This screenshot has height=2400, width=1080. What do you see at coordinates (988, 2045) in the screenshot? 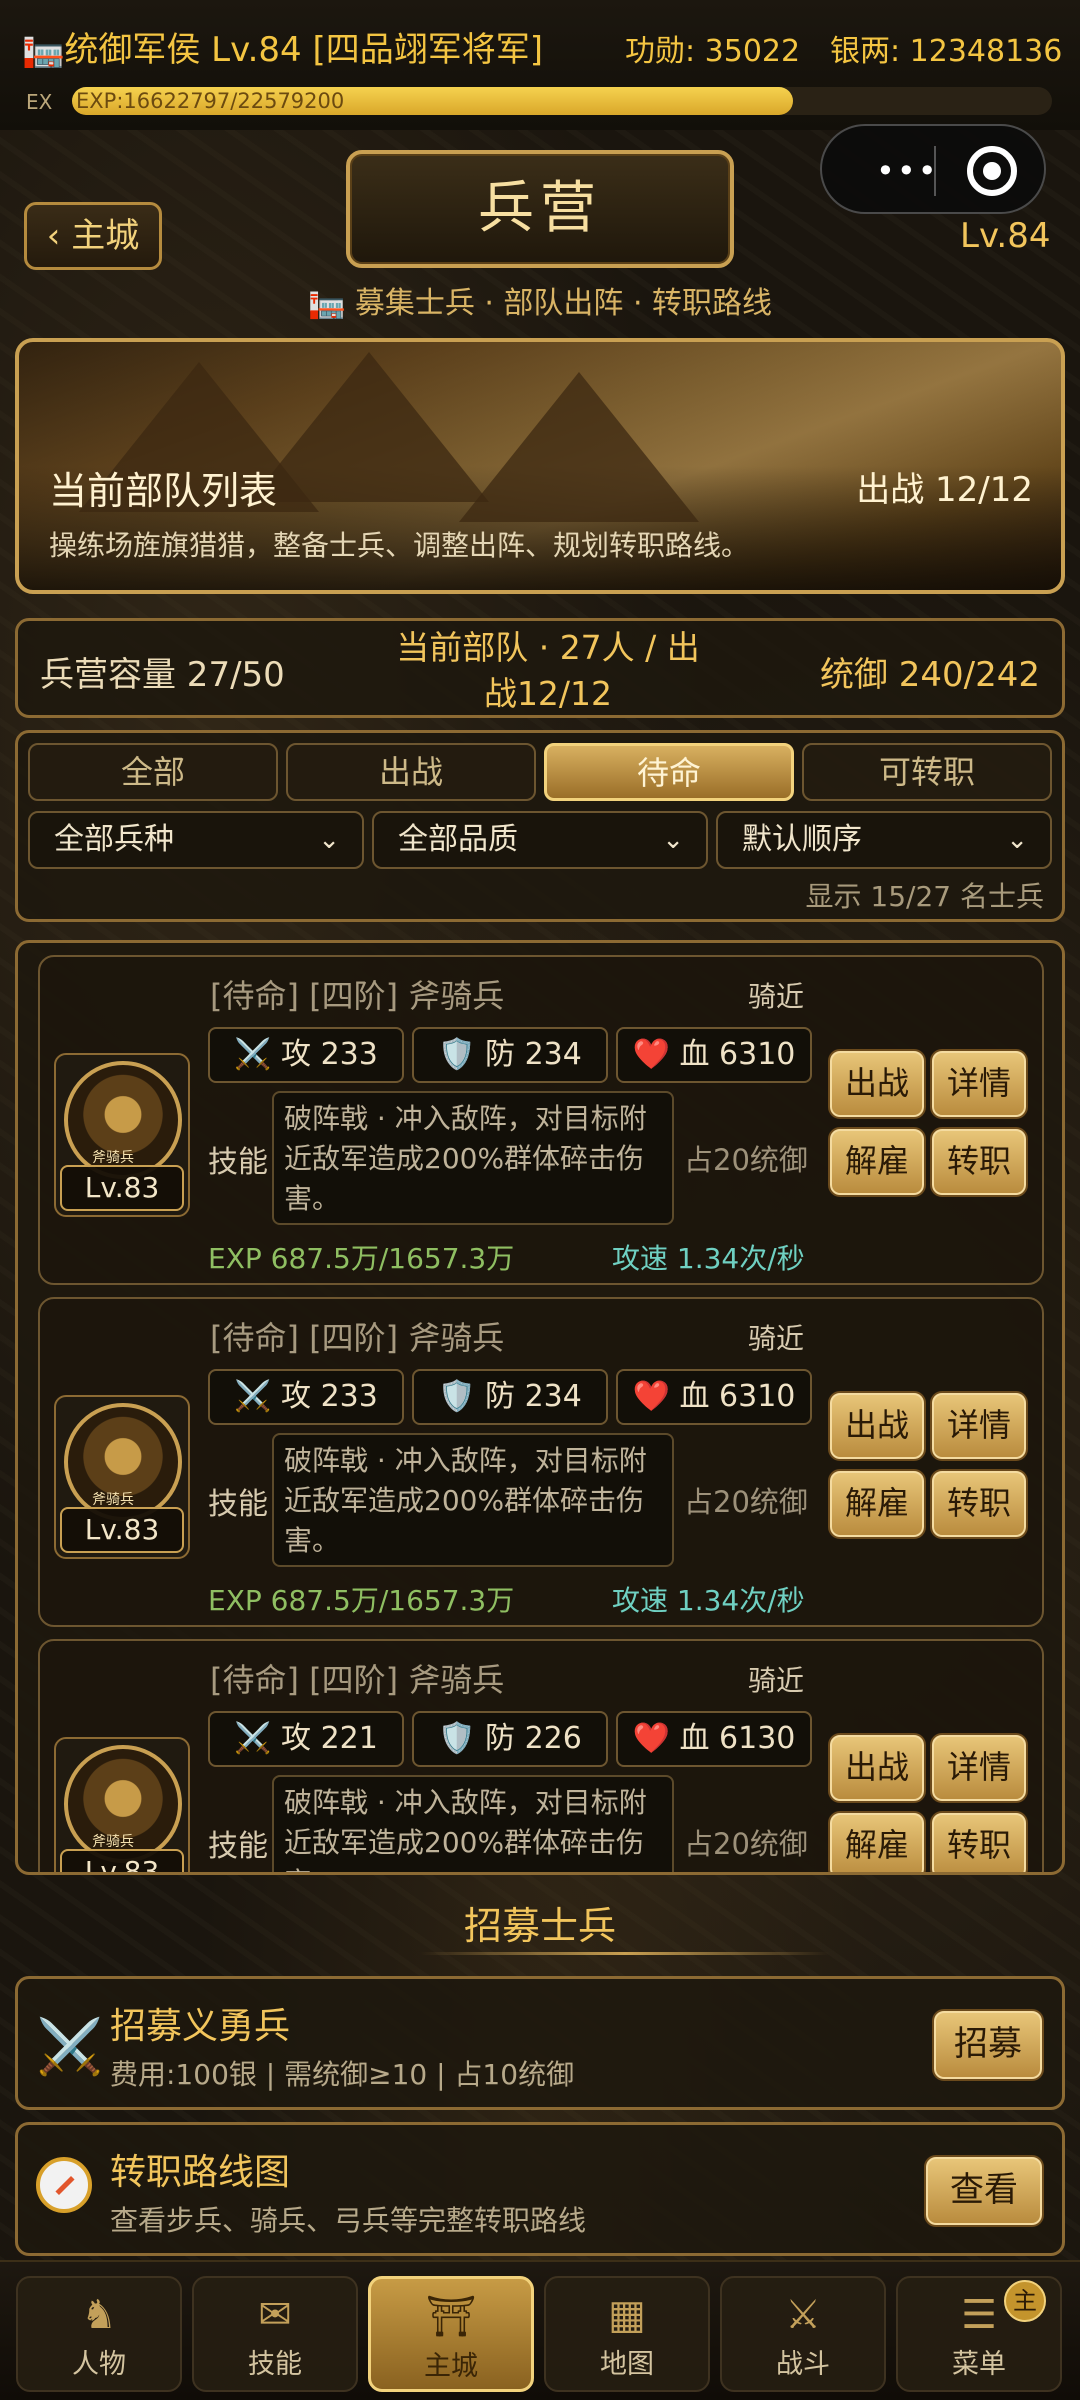
I see `recruit-button: 招募` at bounding box center [988, 2045].